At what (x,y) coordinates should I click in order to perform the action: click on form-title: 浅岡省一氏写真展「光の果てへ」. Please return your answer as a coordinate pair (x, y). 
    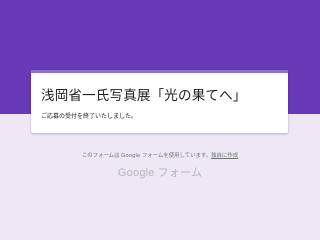
    Looking at the image, I should click on (144, 96).